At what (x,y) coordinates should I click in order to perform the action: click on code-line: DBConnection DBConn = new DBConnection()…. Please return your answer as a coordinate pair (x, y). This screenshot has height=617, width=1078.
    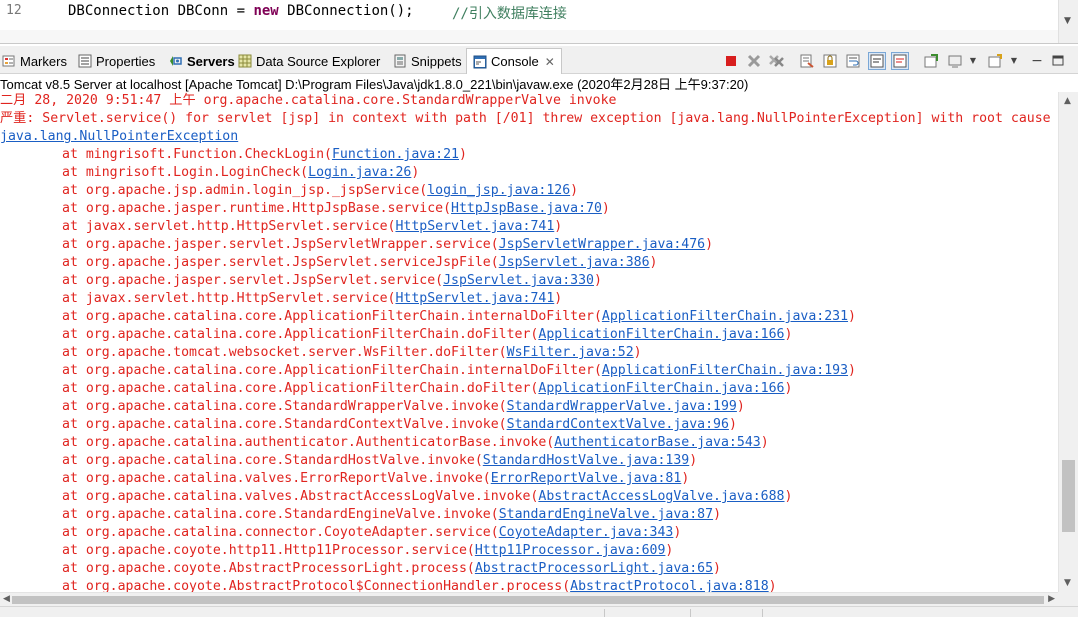
    Looking at the image, I should click on (241, 11).